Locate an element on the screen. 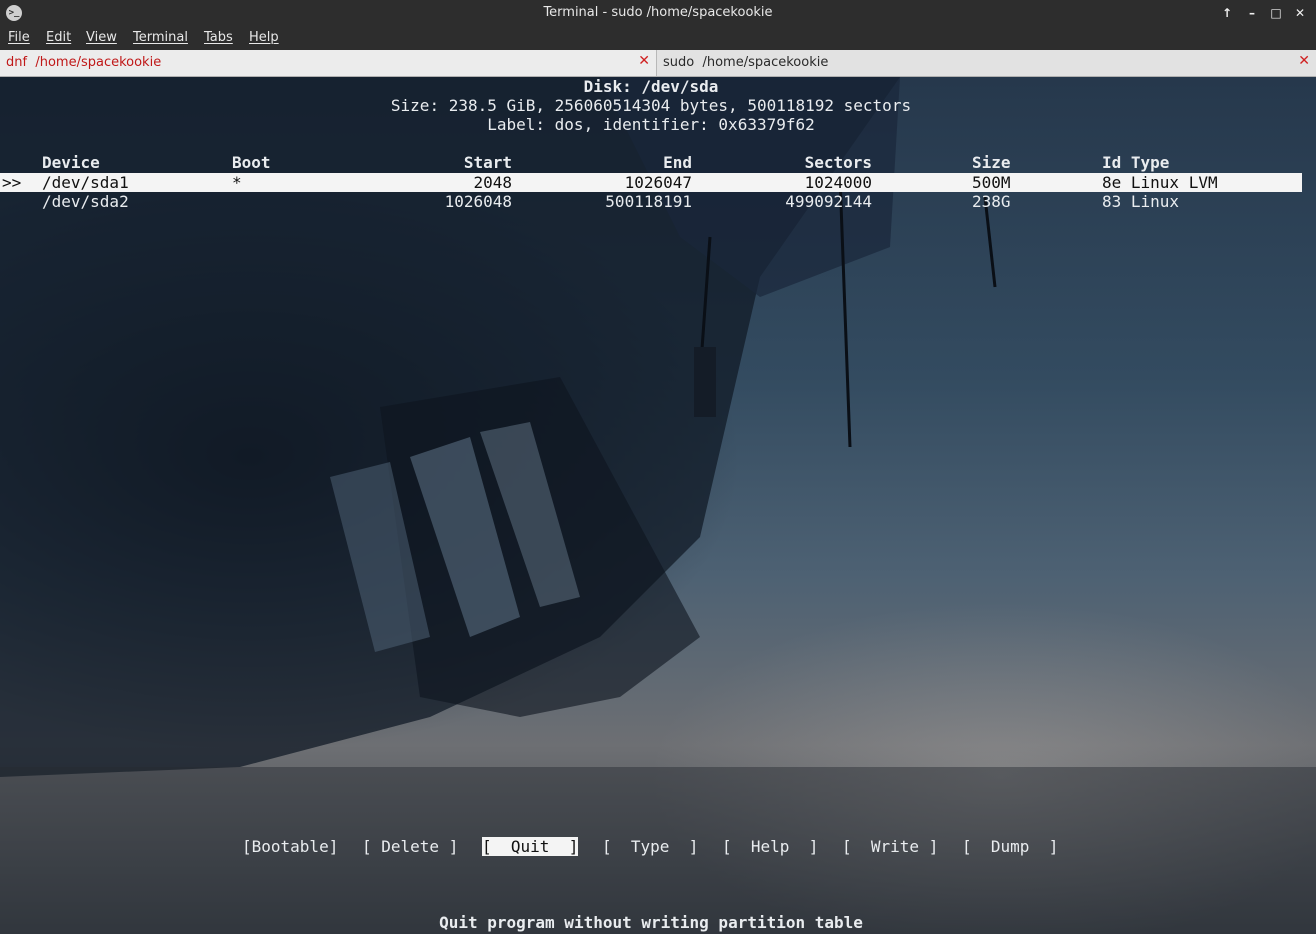 Image resolution: width=1316 pixels, height=934 pixels. menu-file: File is located at coordinates (19, 37).